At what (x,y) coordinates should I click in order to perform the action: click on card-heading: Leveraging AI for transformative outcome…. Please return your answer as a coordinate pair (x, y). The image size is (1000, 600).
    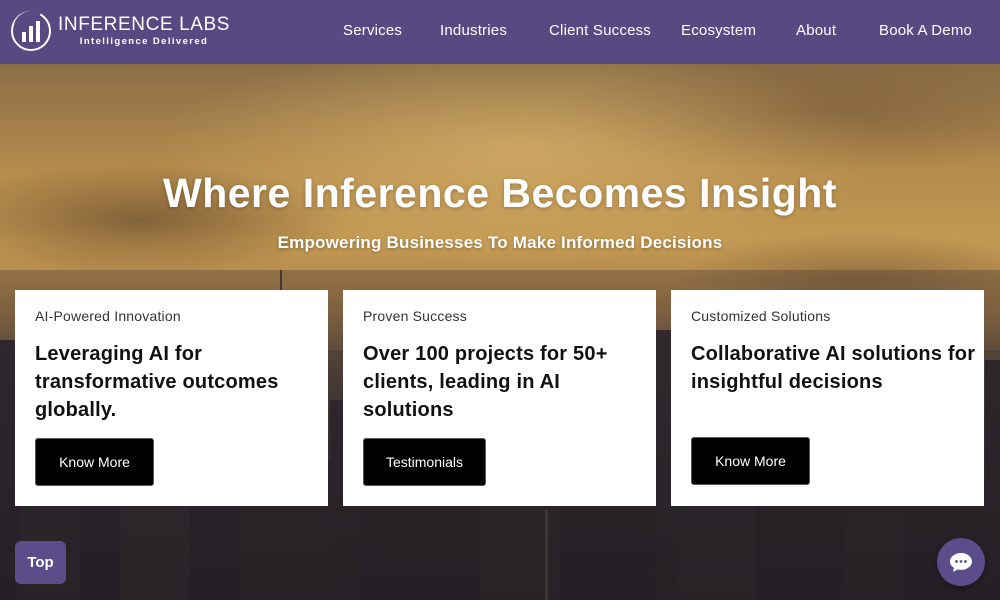
    Looking at the image, I should click on (157, 382).